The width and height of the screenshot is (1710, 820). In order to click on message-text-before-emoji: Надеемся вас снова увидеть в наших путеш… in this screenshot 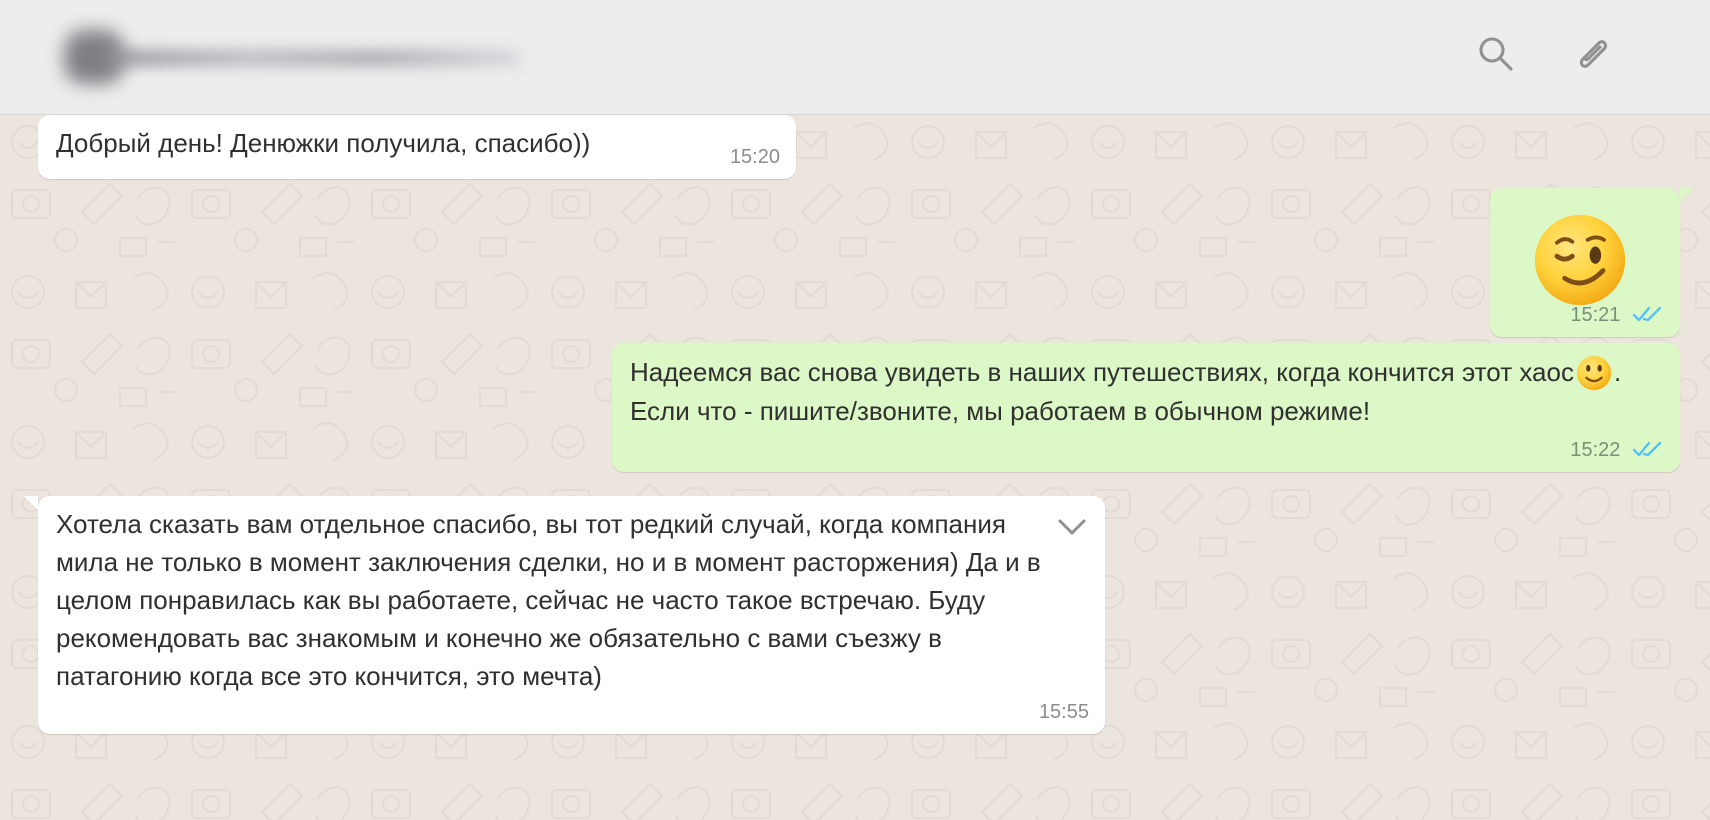, I will do `click(1102, 372)`.